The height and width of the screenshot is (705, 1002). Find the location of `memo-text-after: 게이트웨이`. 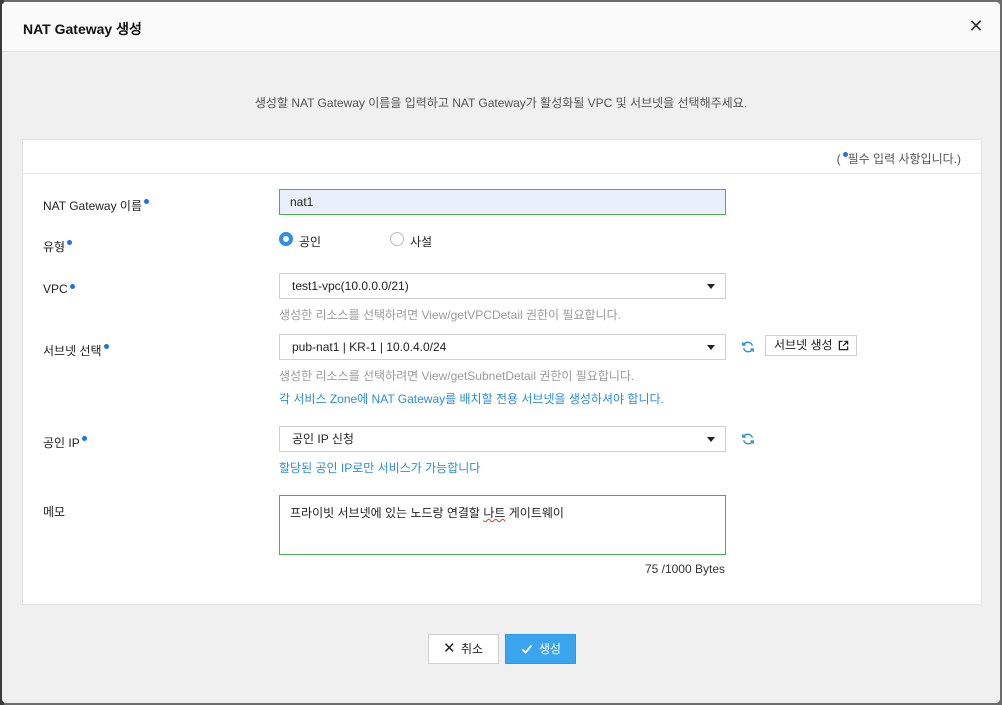

memo-text-after: 게이트웨이 is located at coordinates (534, 513).